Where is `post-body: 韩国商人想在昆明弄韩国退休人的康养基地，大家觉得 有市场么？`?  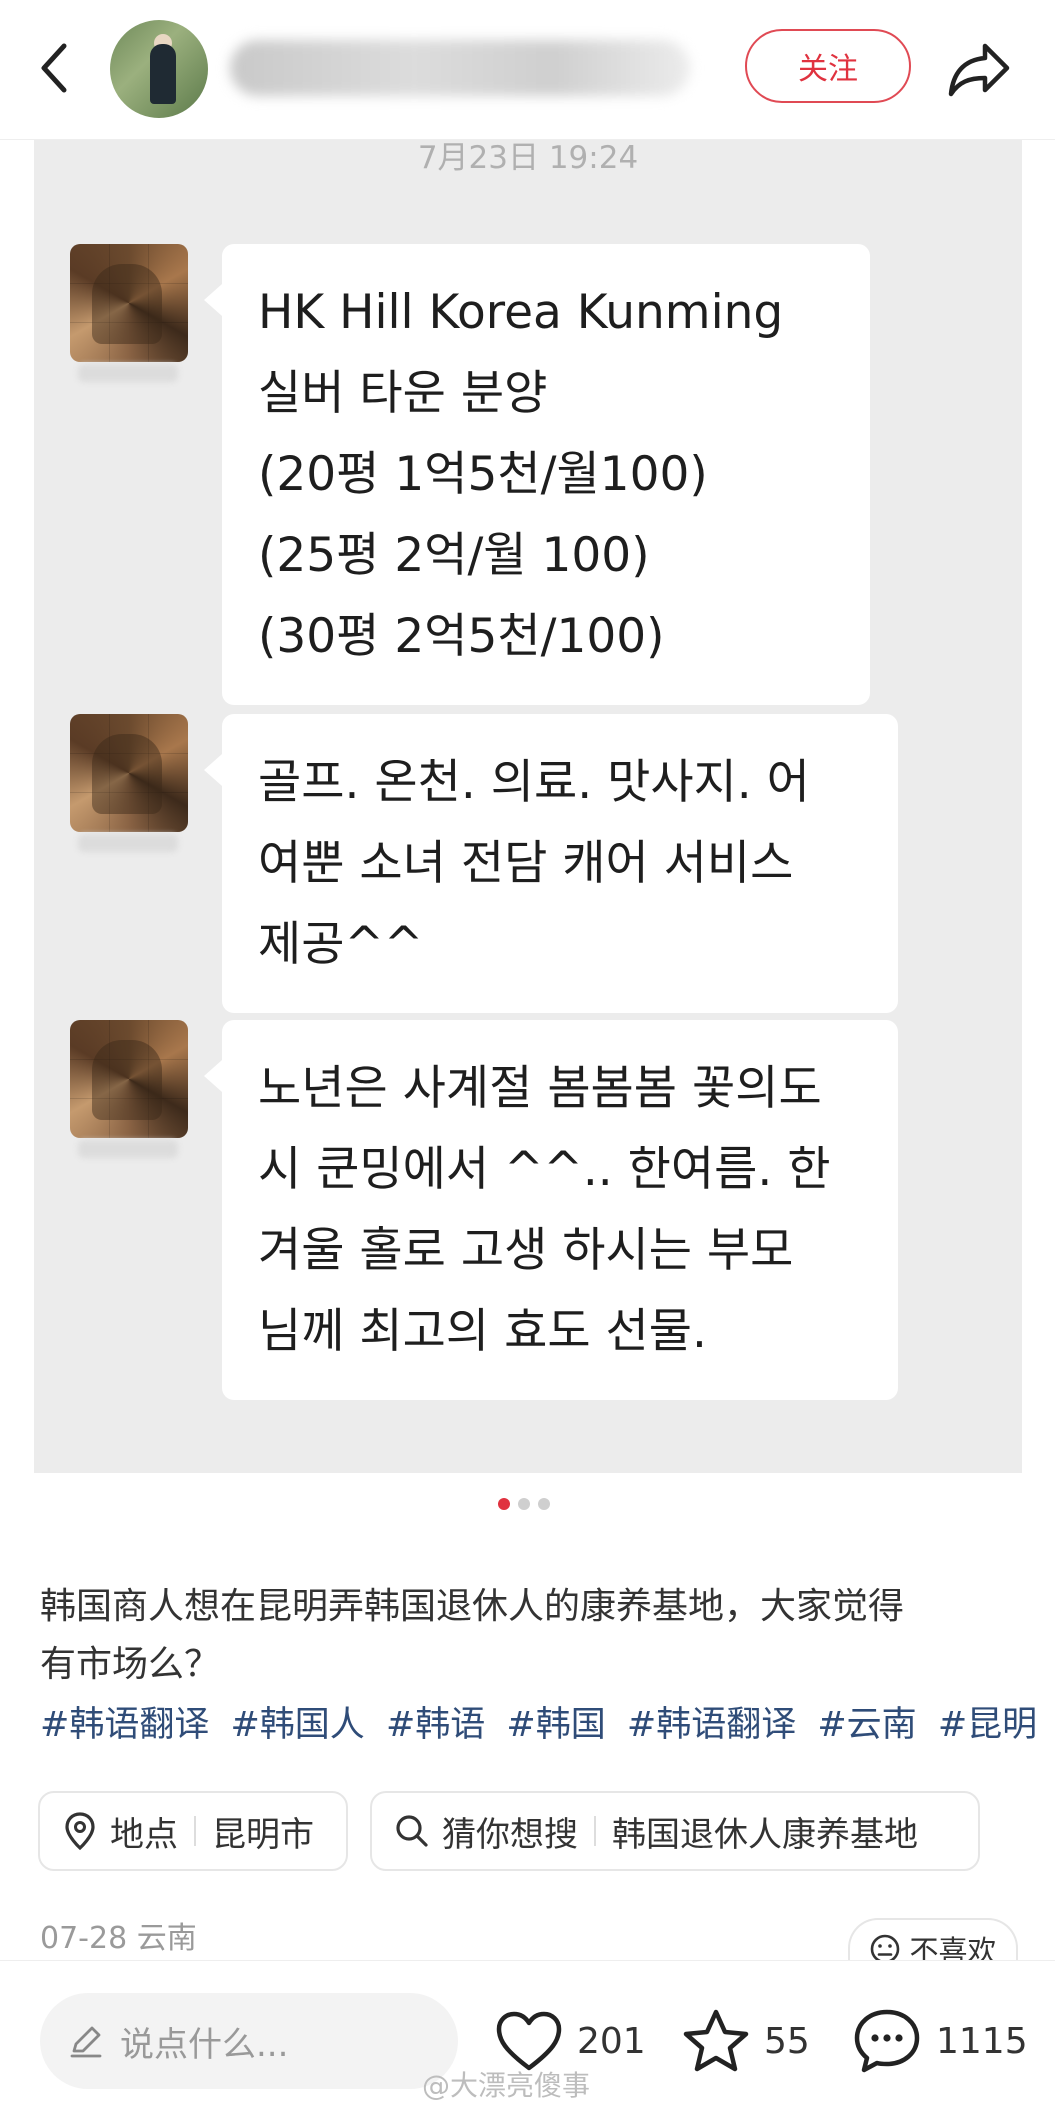
post-body: 韩国商人想在昆明弄韩国退休人的康养基地，大家觉得 有市场么？ is located at coordinates (530, 1636).